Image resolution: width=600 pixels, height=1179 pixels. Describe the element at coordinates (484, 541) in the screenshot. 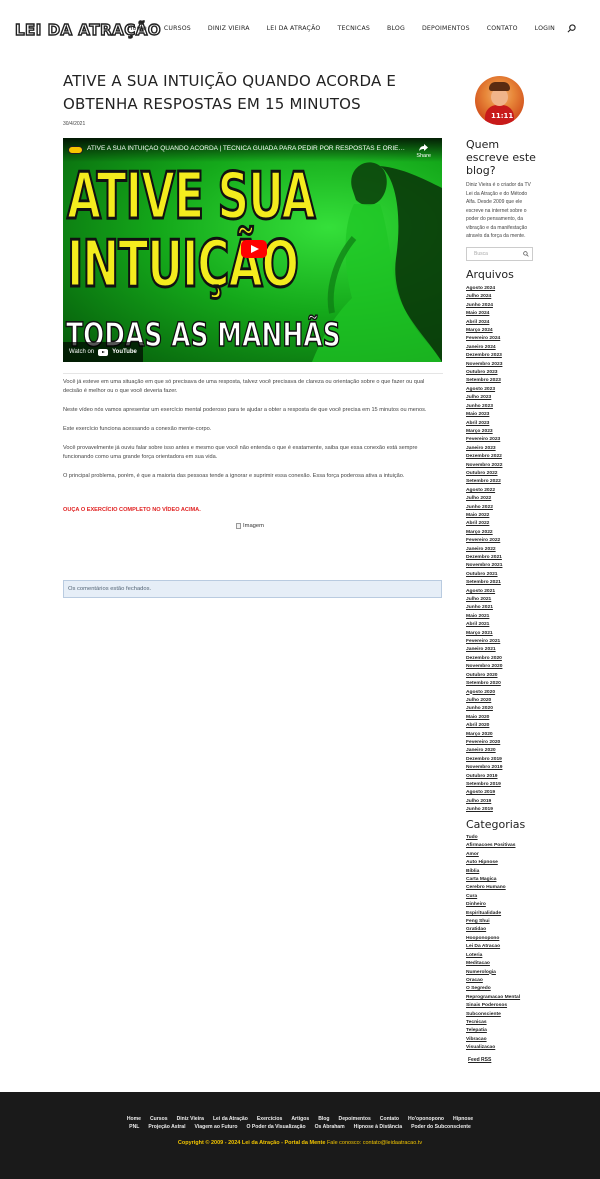

I see `archive-link: Fevereiro 2022` at that location.